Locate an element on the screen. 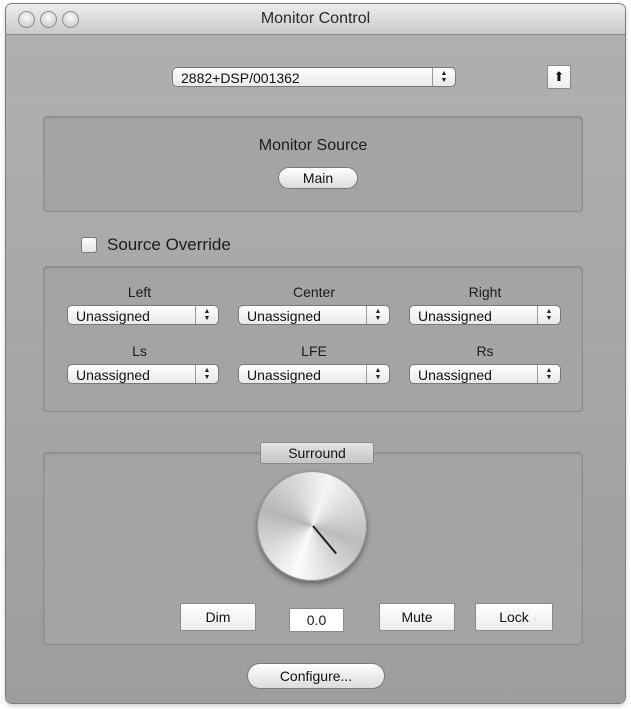 This screenshot has width=631, height=709. monitor-source-main-button: Main is located at coordinates (318, 178).